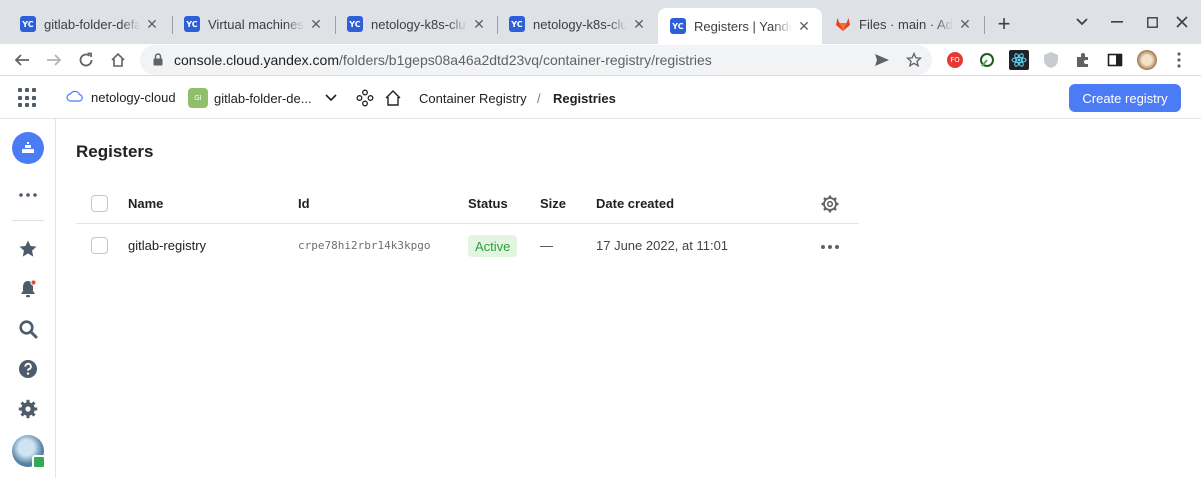 The height and width of the screenshot is (478, 1201). What do you see at coordinates (365, 98) in the screenshot?
I see `service-switcher-icon` at bounding box center [365, 98].